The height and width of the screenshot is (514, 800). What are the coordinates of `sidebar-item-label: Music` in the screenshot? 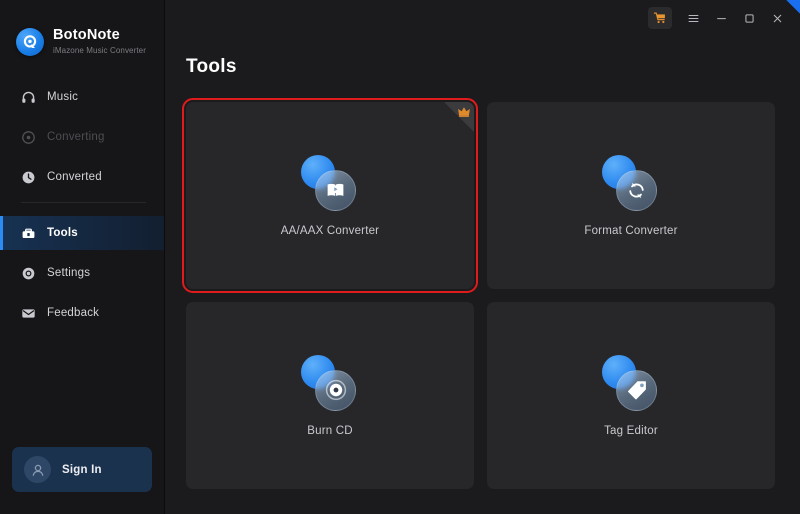 It's located at (63, 97).